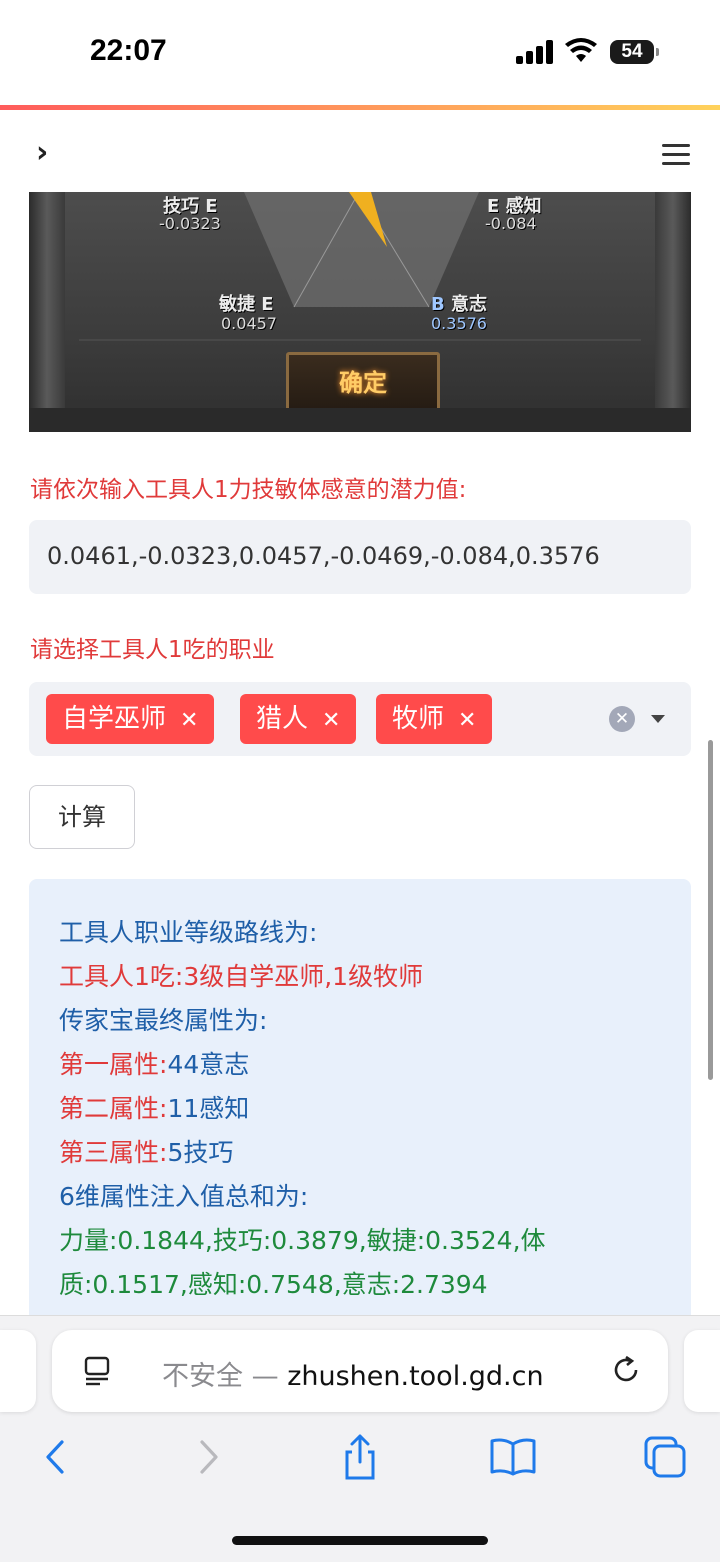 This screenshot has width=720, height=1562. I want to click on heirloom-title: 传家宝最终属性为:, so click(163, 1020).